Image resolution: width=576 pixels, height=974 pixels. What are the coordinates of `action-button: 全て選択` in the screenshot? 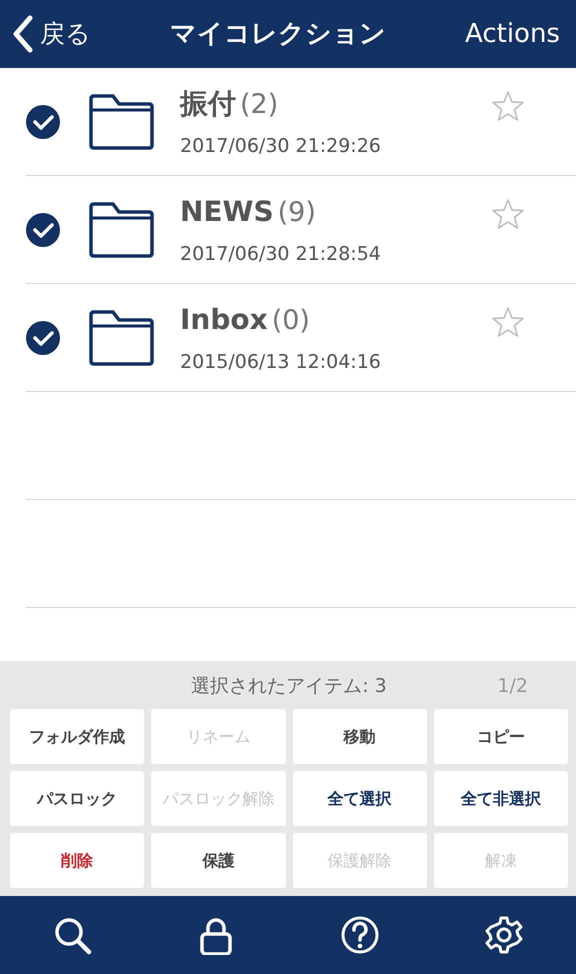 It's located at (359, 798).